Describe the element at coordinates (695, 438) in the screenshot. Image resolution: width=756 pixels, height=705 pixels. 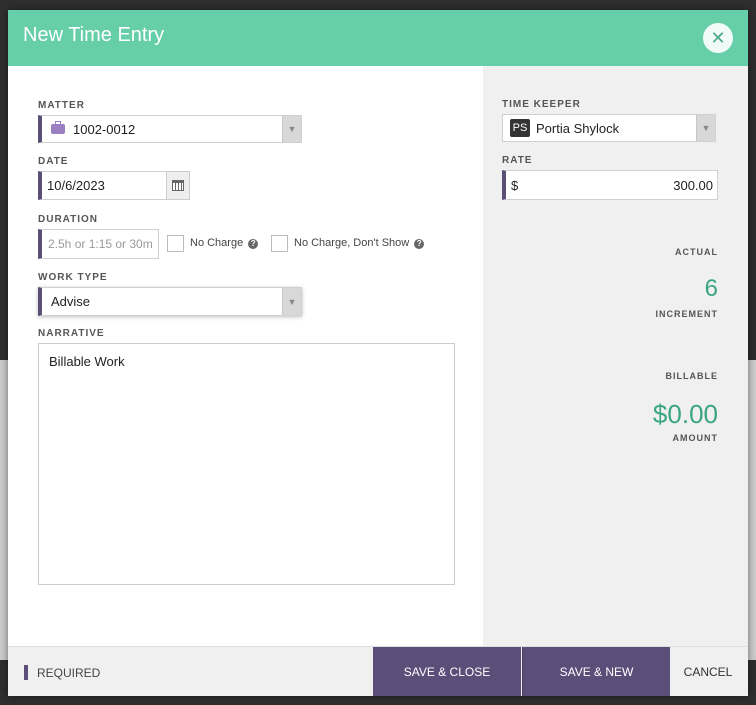
I see `amount-label: AMOUNT` at that location.